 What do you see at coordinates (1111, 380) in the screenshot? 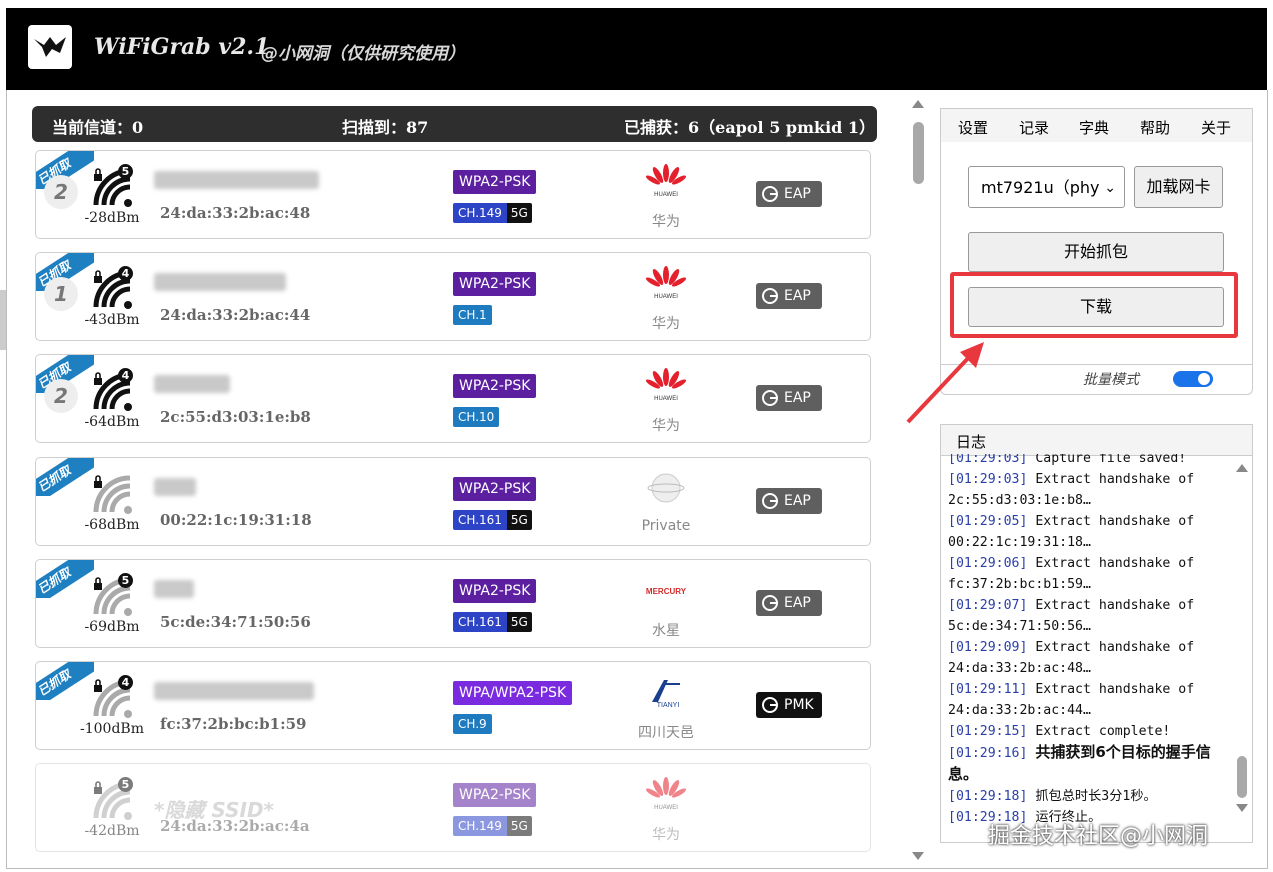
I see `batch-mode-label: 批量模式` at bounding box center [1111, 380].